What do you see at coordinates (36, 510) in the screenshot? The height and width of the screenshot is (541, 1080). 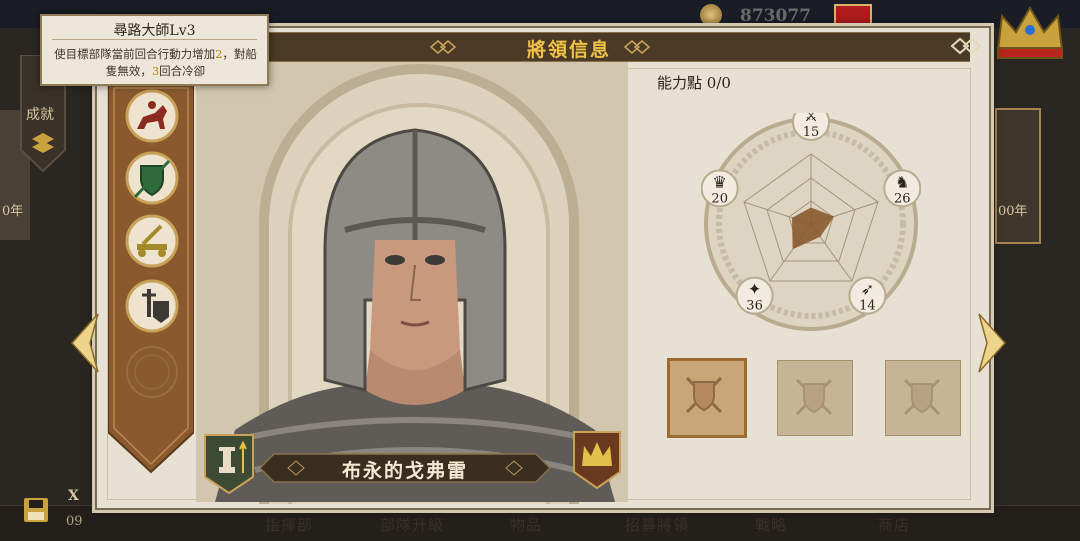 I see `save-icon` at bounding box center [36, 510].